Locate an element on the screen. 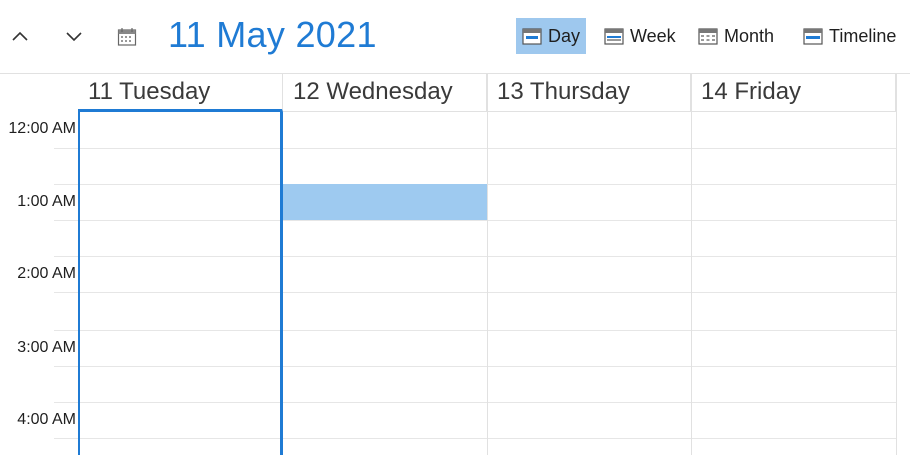 The image size is (910, 455). view-month-button: Month is located at coordinates (736, 36).